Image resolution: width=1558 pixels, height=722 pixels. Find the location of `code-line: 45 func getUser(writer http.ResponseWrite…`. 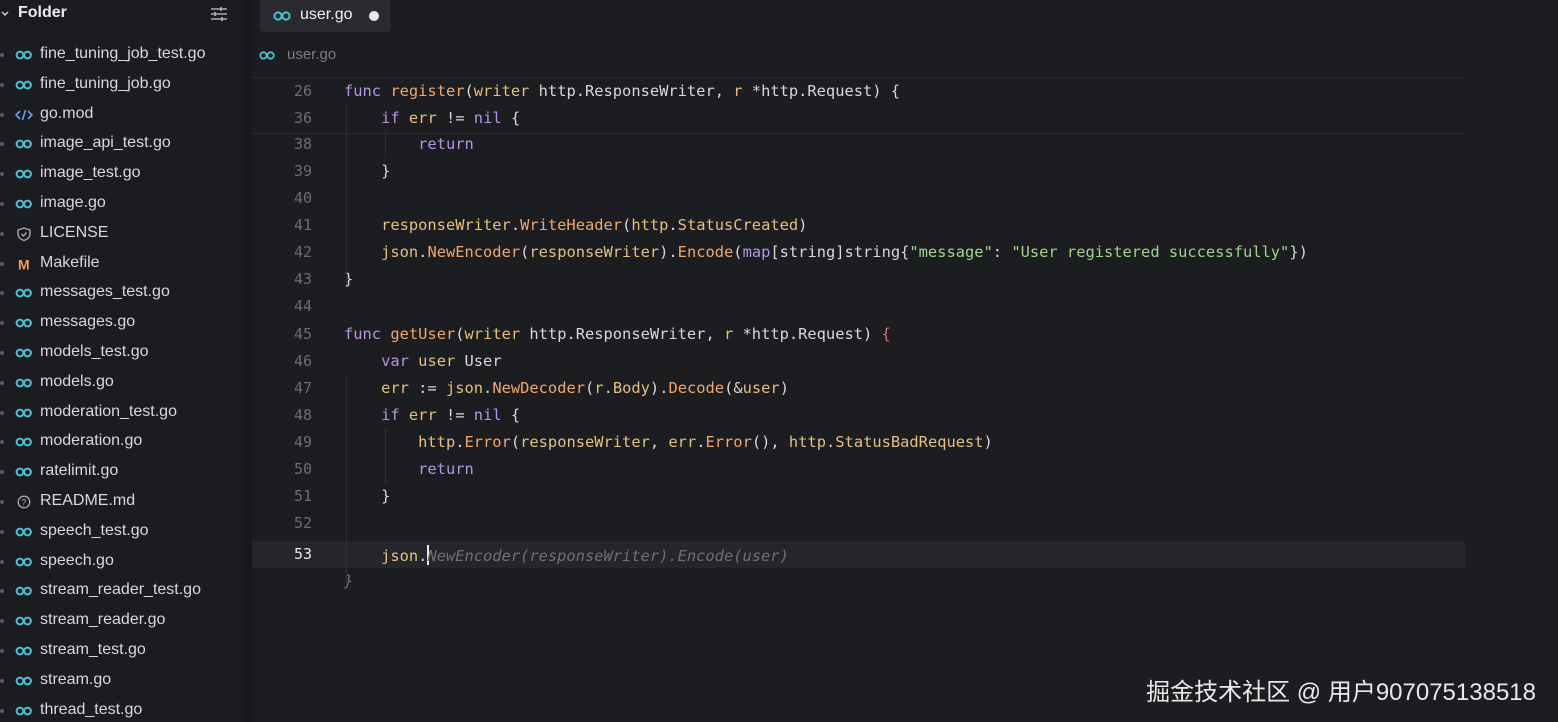

code-line: 45 func getUser(writer http.ResponseWrite… is located at coordinates (858, 334).